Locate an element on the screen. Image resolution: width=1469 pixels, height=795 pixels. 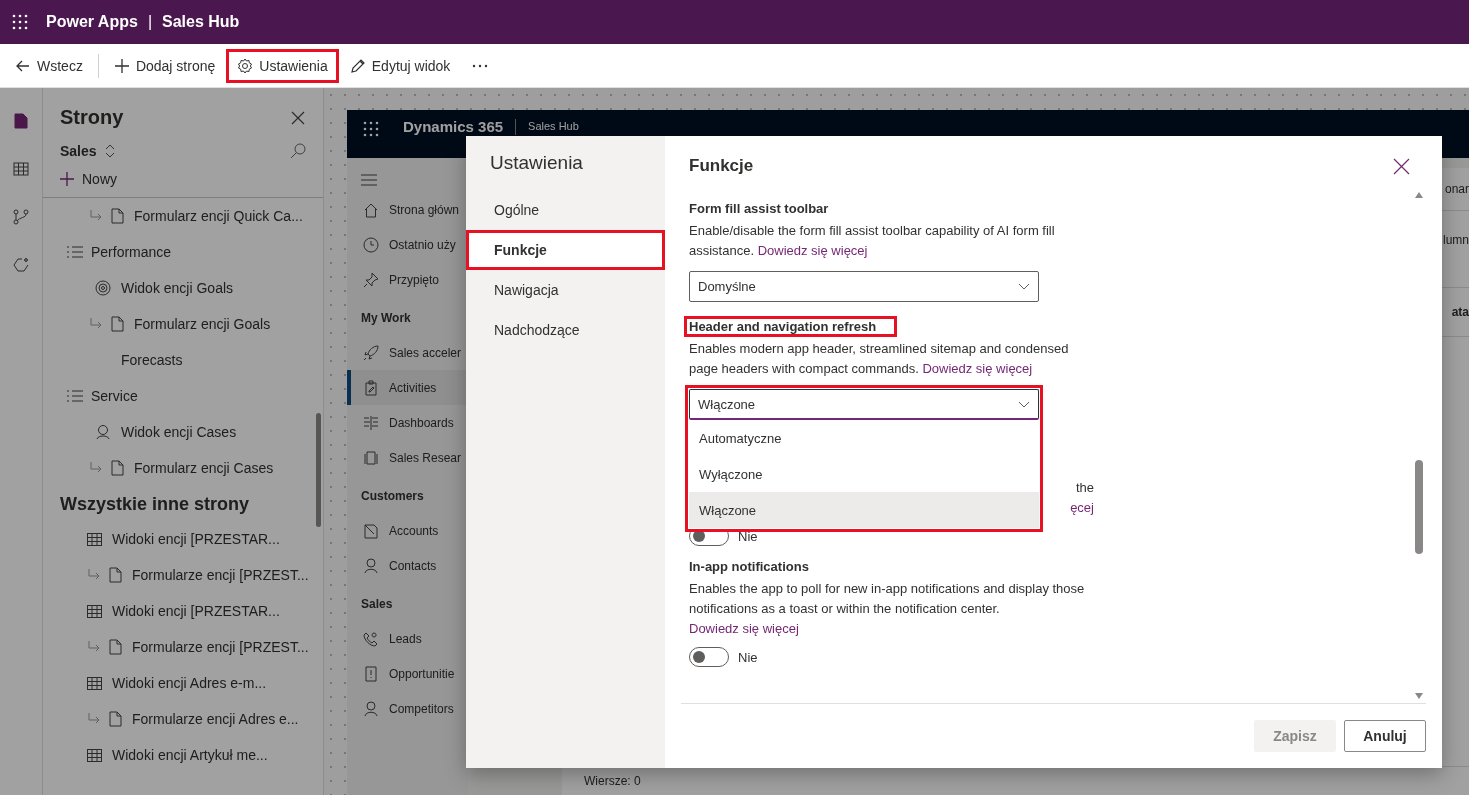
sitemap-heading: Sales is located at coordinates (377, 604).